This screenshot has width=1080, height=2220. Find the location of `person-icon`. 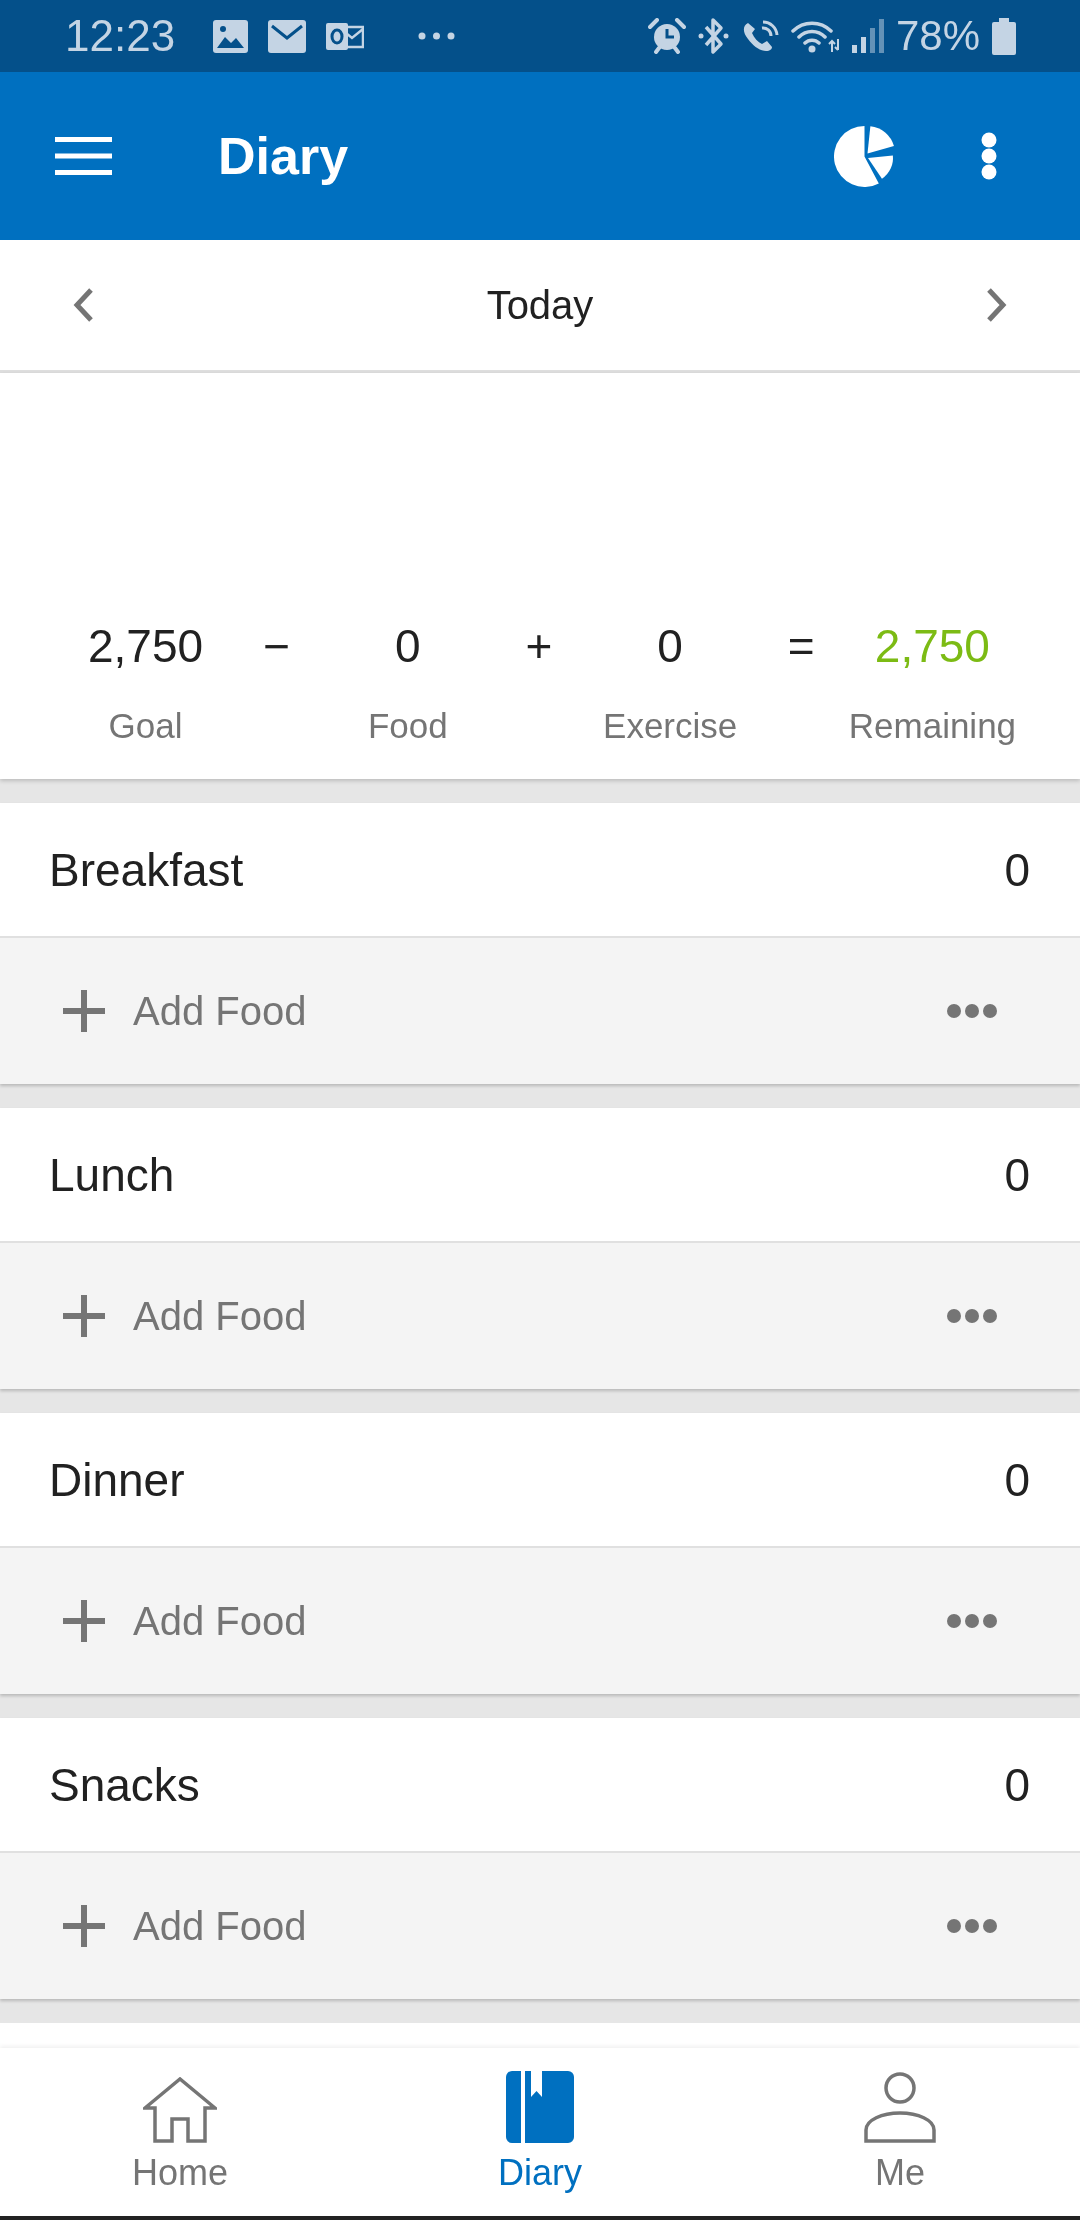

person-icon is located at coordinates (900, 2107).